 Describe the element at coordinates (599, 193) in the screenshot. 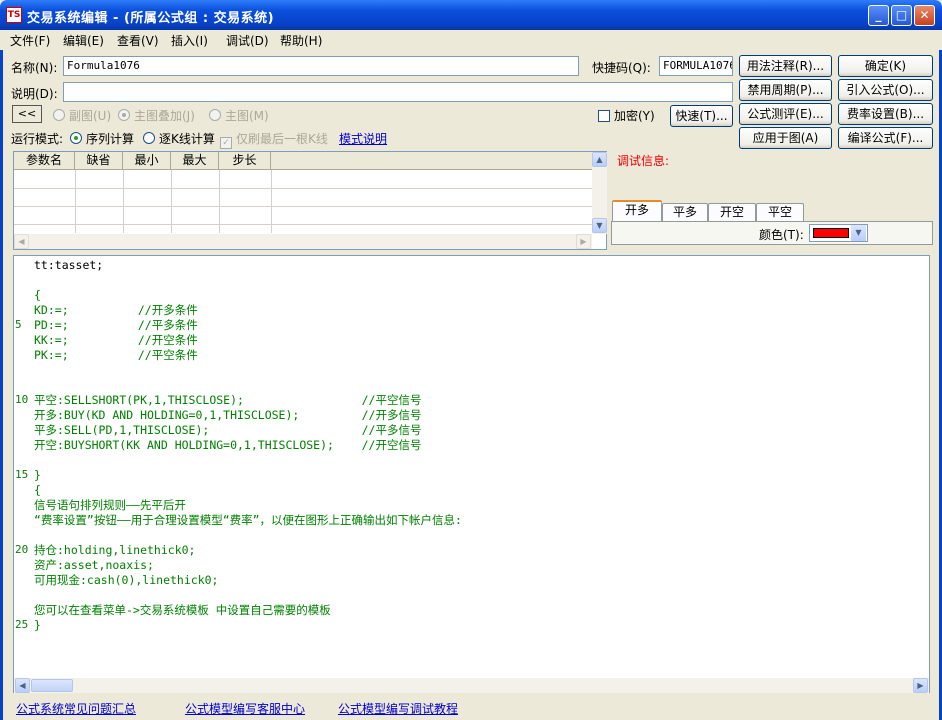

I see `param-vscroll: ▲ ▼` at that location.